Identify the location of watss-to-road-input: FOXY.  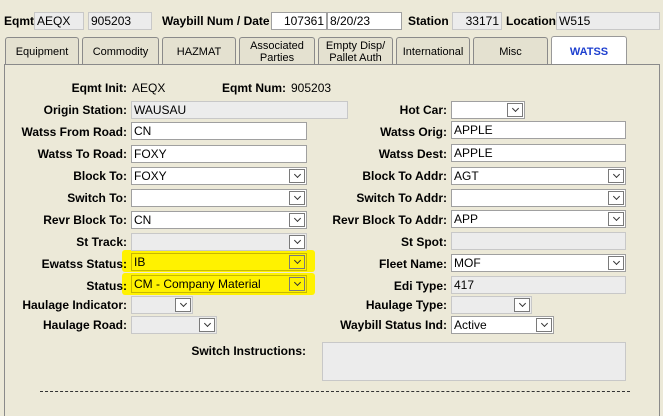
(219, 154).